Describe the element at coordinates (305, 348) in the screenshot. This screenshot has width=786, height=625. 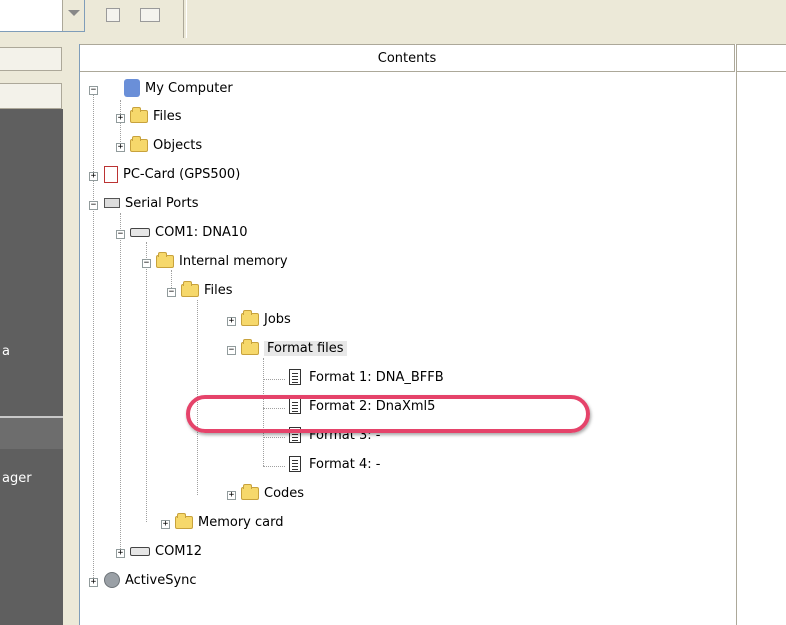
I see `tree-node-label: Format files` at that location.